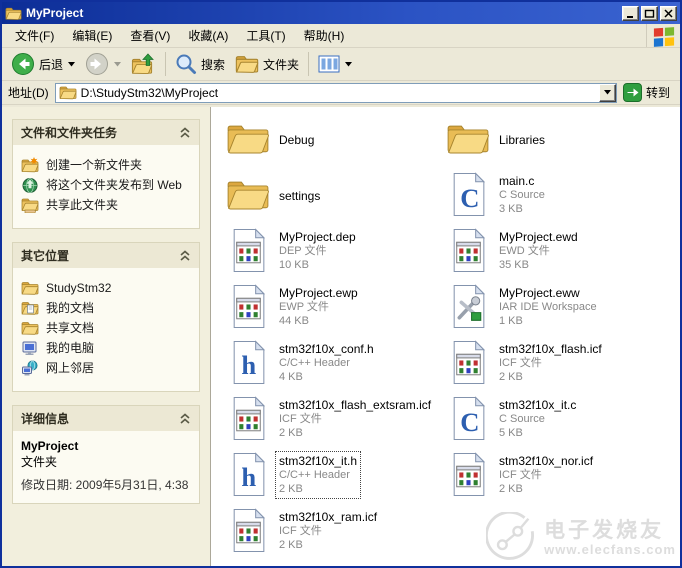 The image size is (682, 568). What do you see at coordinates (106, 348) in the screenshot?
I see `place-my-computer: 我的电脑` at bounding box center [106, 348].